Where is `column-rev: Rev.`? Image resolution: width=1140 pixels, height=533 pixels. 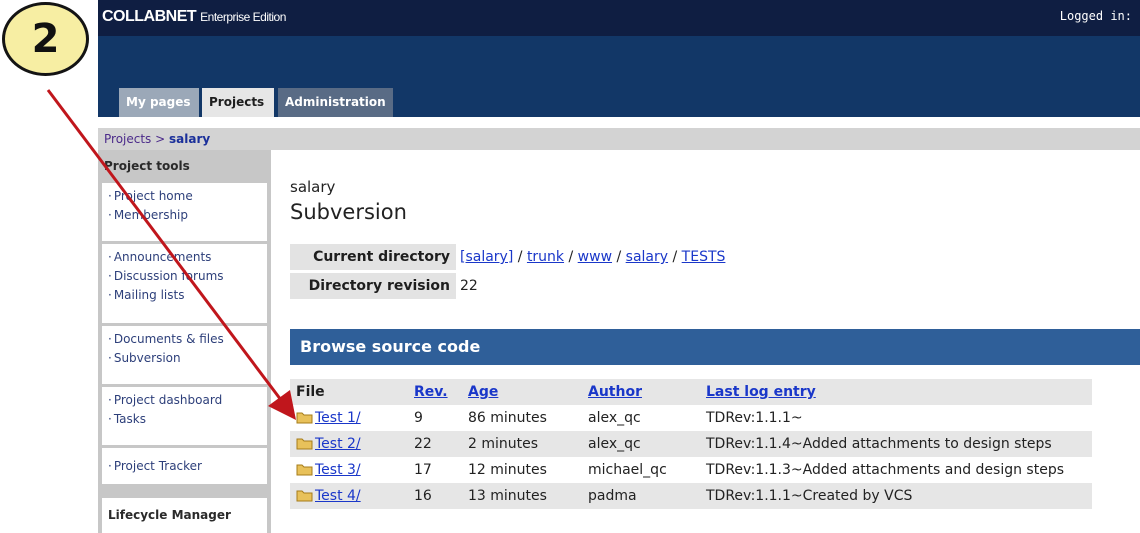
column-rev: Rev. is located at coordinates (435, 392).